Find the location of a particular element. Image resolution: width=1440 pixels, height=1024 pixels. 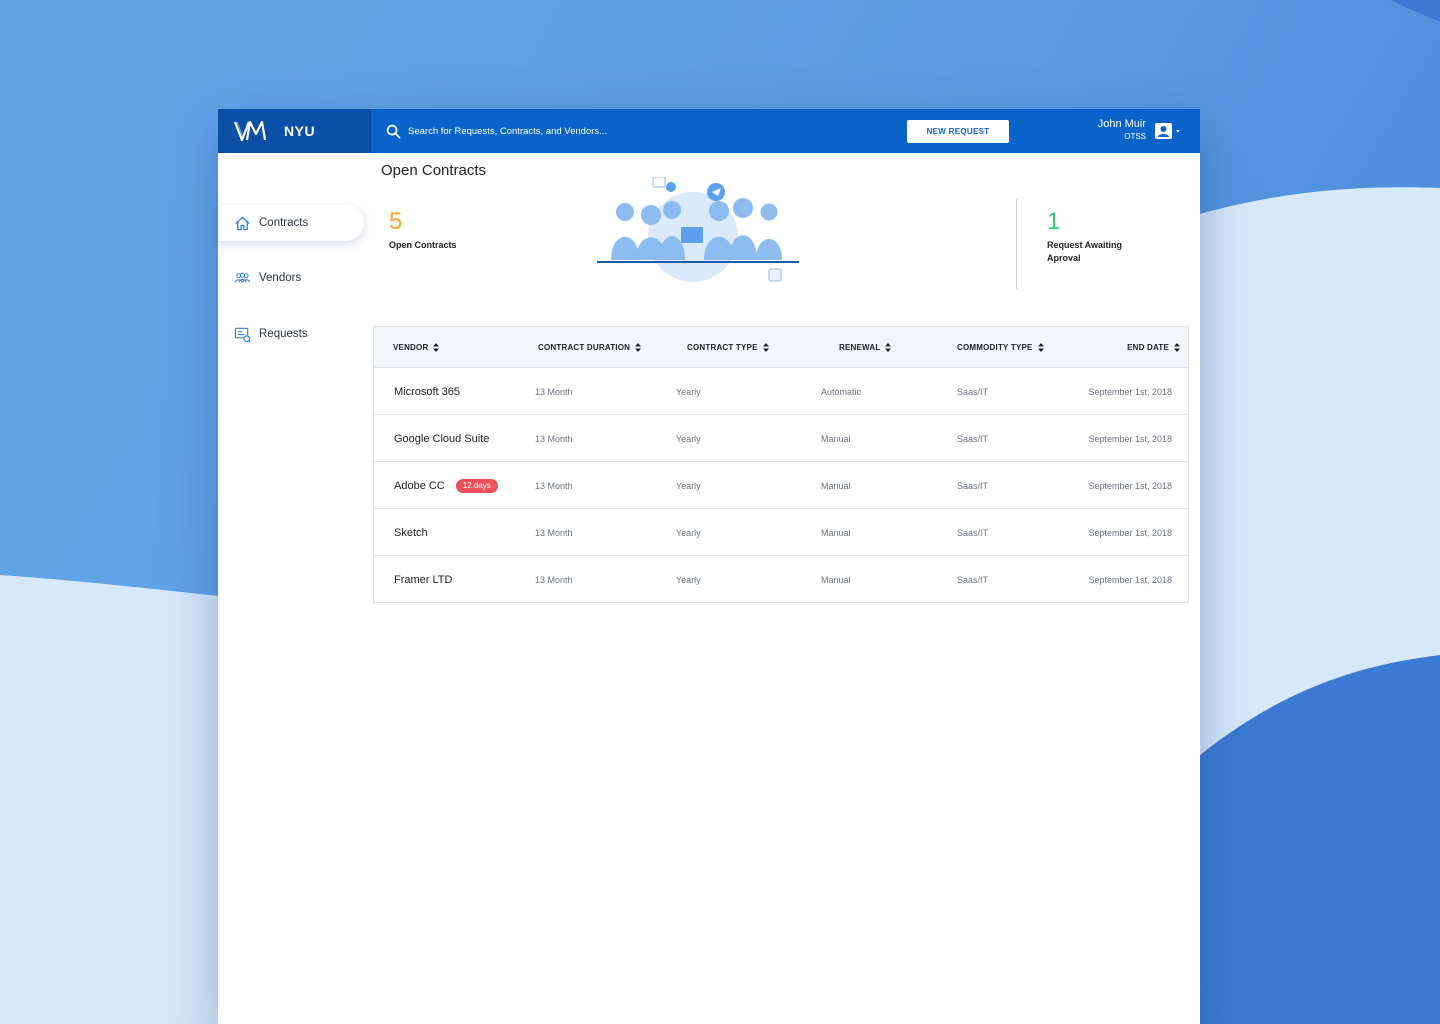

new-request-button: NEW REQUEST is located at coordinates (958, 131).